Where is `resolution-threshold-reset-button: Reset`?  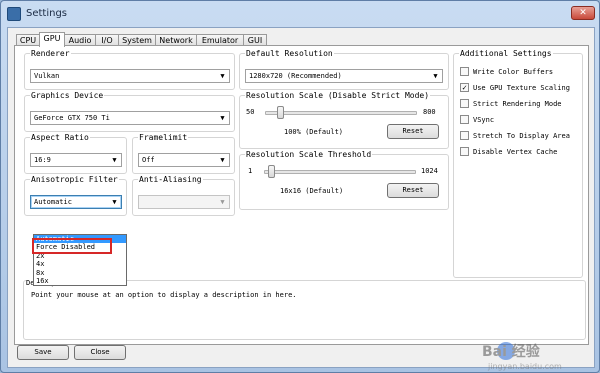 resolution-threshold-reset-button: Reset is located at coordinates (413, 190).